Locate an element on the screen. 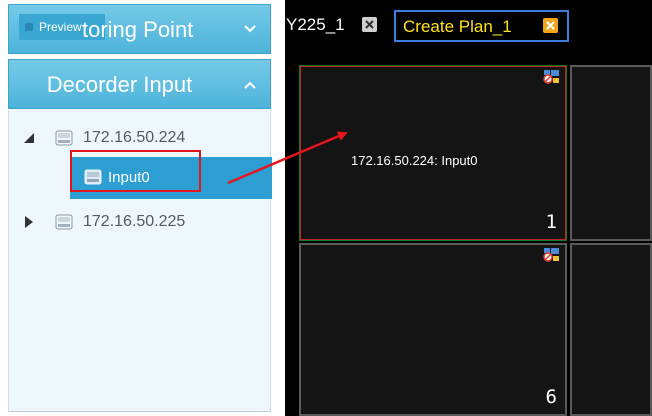 This screenshot has width=652, height=416. preview-pin-icon is located at coordinates (29, 27).